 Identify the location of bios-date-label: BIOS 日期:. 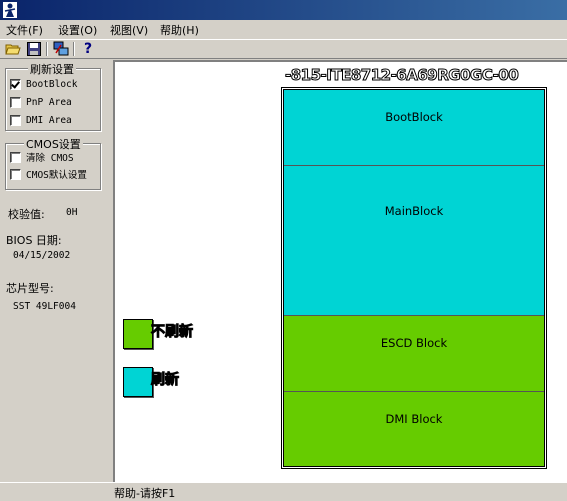
(34, 240).